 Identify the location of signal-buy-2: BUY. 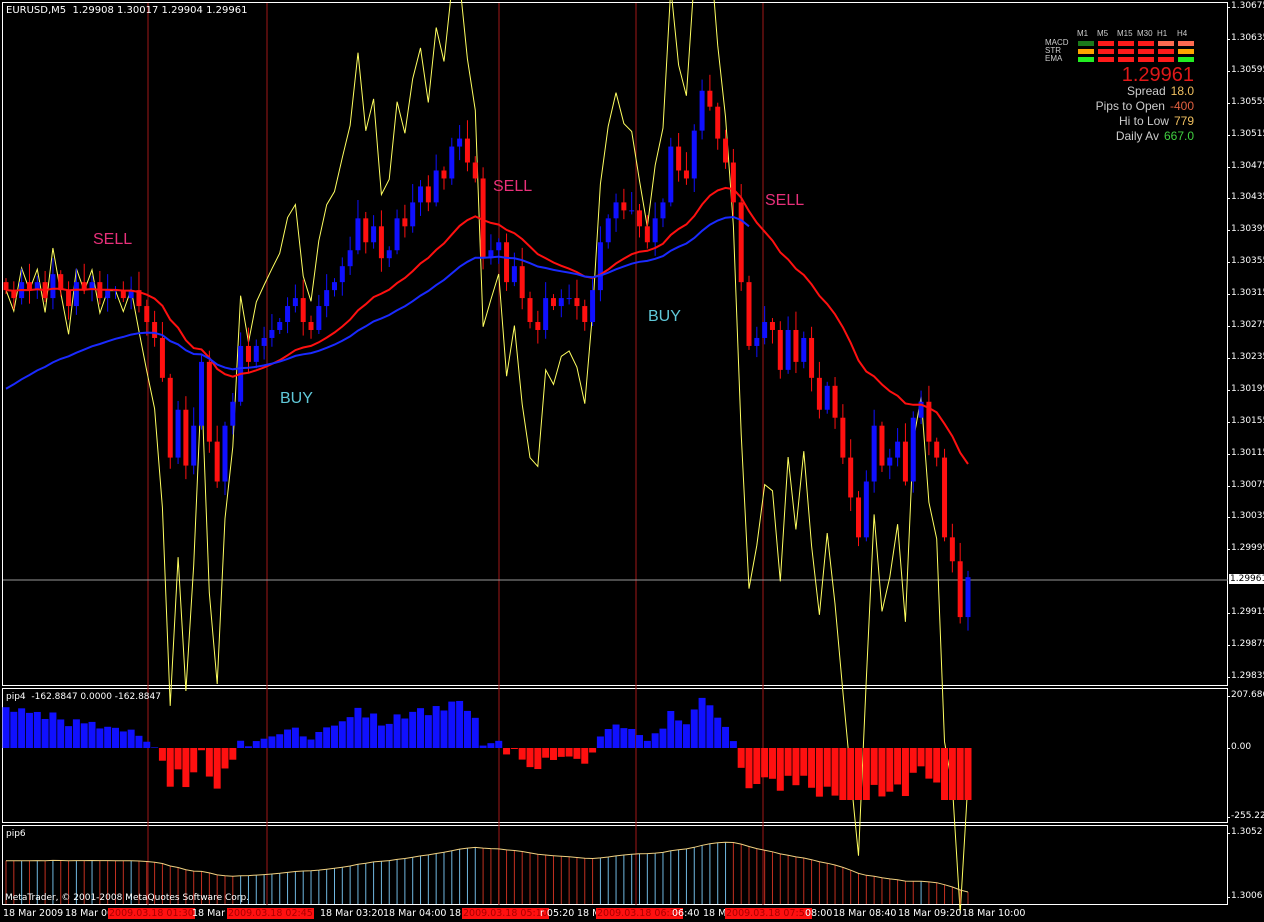
(664, 316).